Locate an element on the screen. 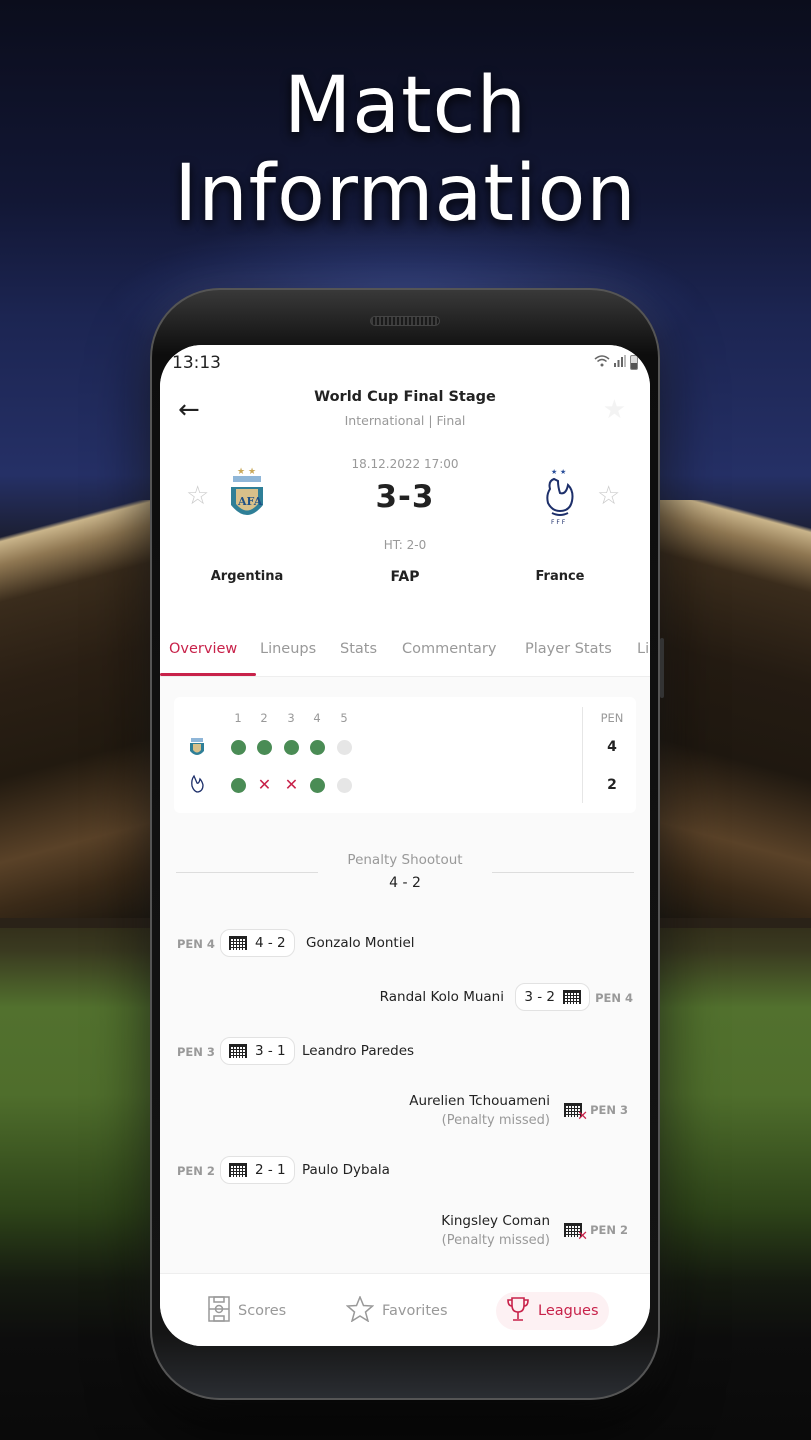  svg-text: AFA is located at coordinates (250, 501).